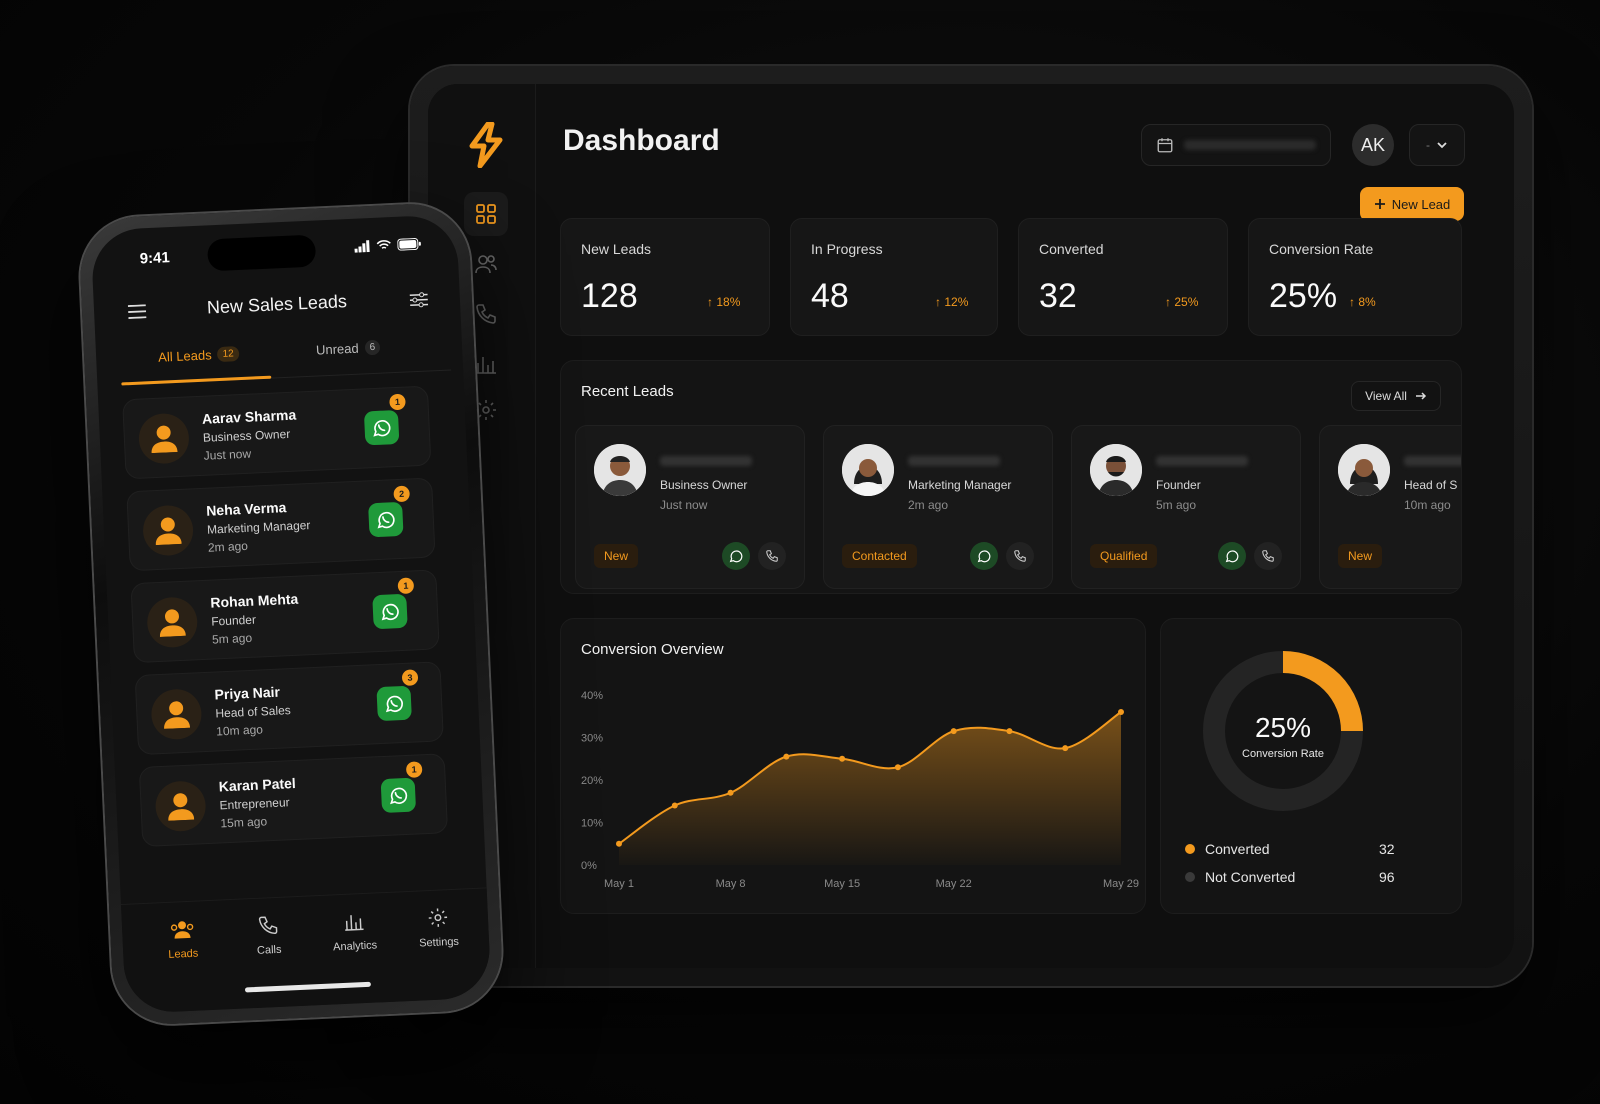  I want to click on user-menu-label: -, so click(1428, 145).